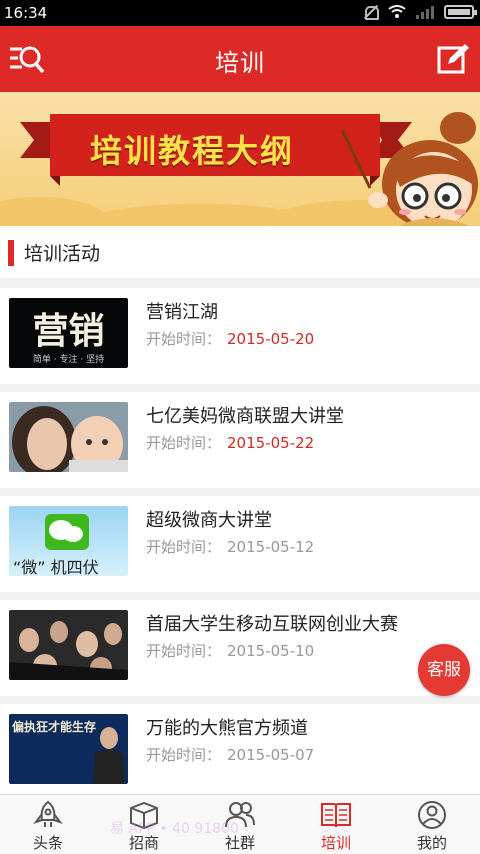 This screenshot has width=480, height=854. What do you see at coordinates (182, 312) in the screenshot?
I see `activity-title: 营销江湖` at bounding box center [182, 312].